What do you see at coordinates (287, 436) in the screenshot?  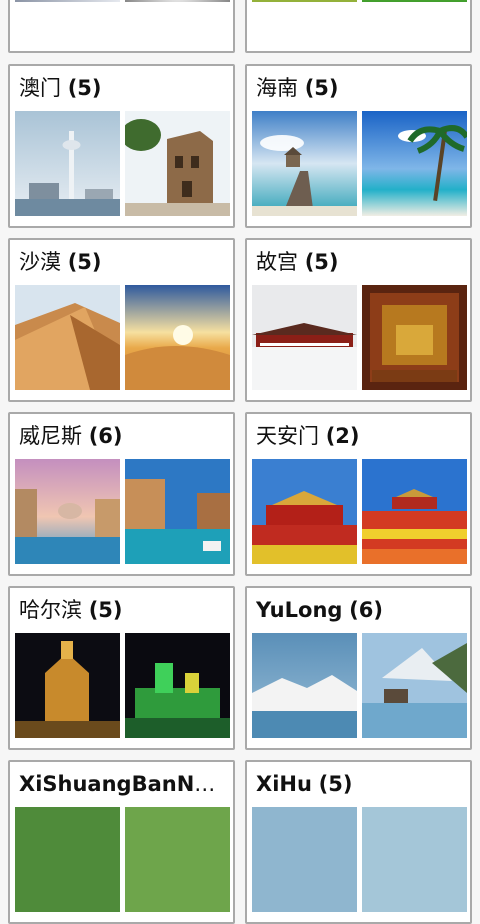 I see `album-name: 天安门` at bounding box center [287, 436].